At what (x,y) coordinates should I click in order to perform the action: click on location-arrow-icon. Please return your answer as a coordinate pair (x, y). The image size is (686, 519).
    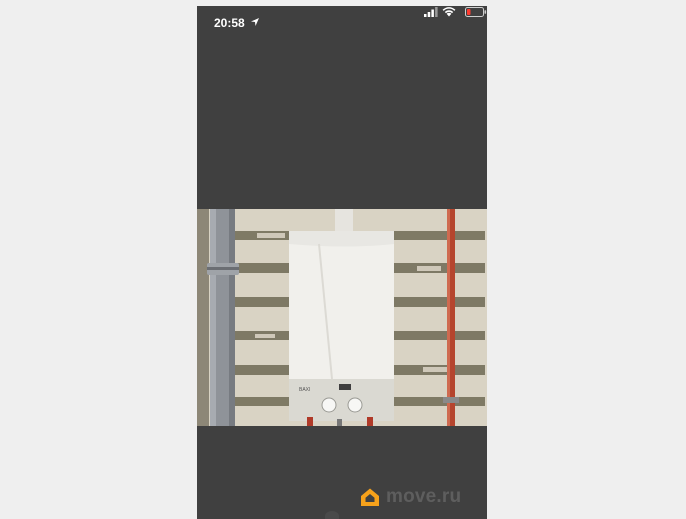
    Looking at the image, I should click on (255, 22).